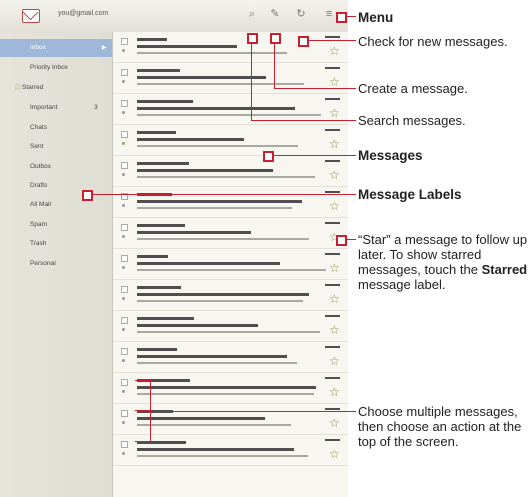 The image size is (531, 497). Describe the element at coordinates (390, 155) in the screenshot. I see `annotation-messages: Messages` at that location.